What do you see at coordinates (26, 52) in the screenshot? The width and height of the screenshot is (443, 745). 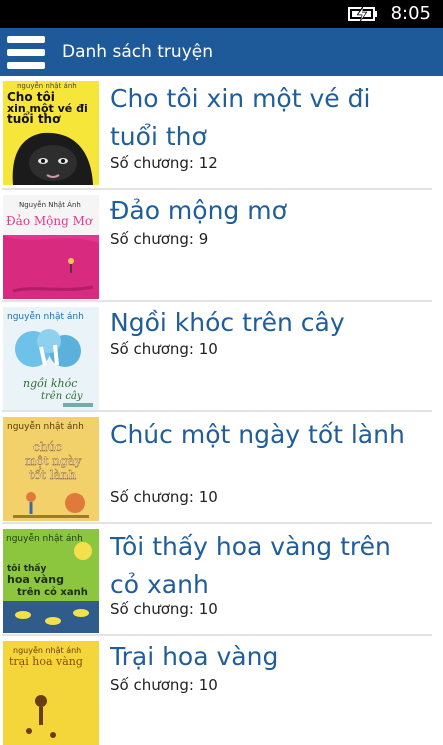 I see `hamburger-menu-icon` at bounding box center [26, 52].